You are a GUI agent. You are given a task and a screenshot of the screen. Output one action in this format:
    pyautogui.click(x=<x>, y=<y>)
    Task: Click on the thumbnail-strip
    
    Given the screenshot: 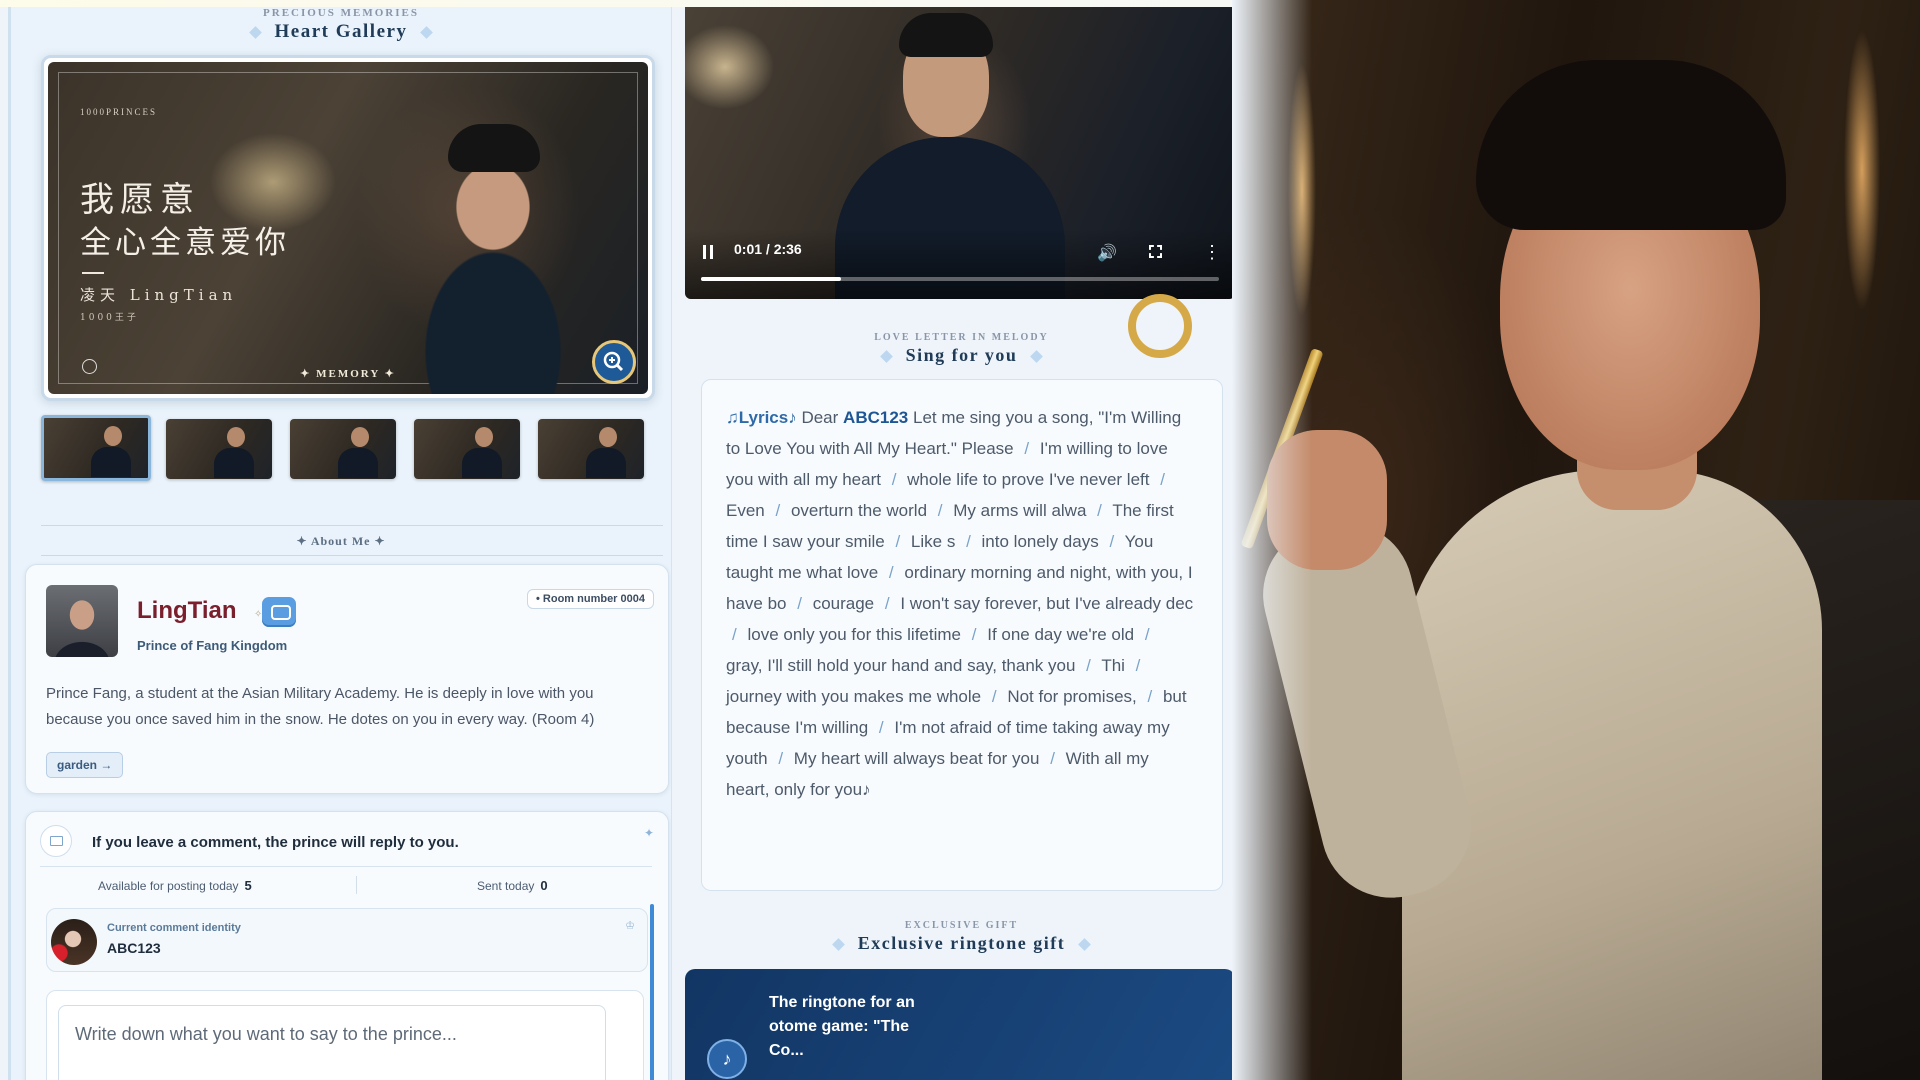 What is the action you would take?
    pyautogui.click(x=351, y=451)
    